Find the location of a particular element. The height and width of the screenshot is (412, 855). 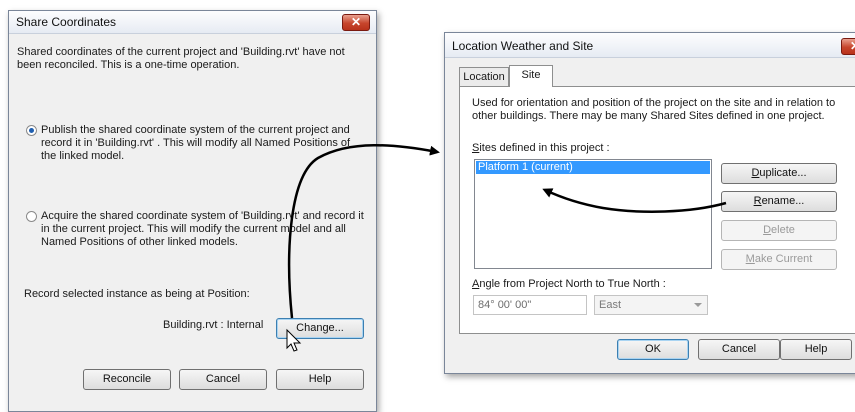

location-dialog-titlebar: Location Weather and Site ✕ is located at coordinates (650, 45).